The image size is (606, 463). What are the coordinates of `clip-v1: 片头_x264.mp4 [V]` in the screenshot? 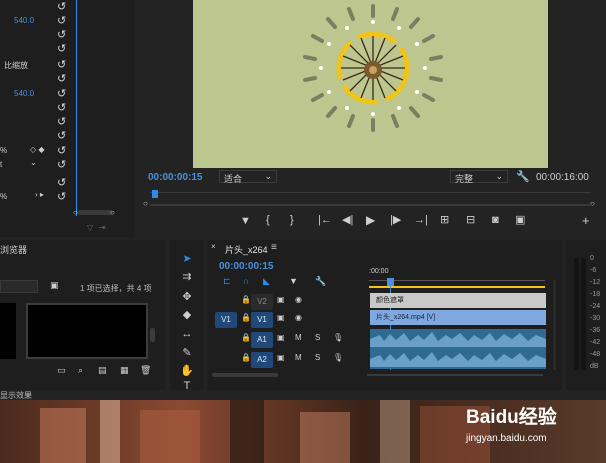 It's located at (458, 317).